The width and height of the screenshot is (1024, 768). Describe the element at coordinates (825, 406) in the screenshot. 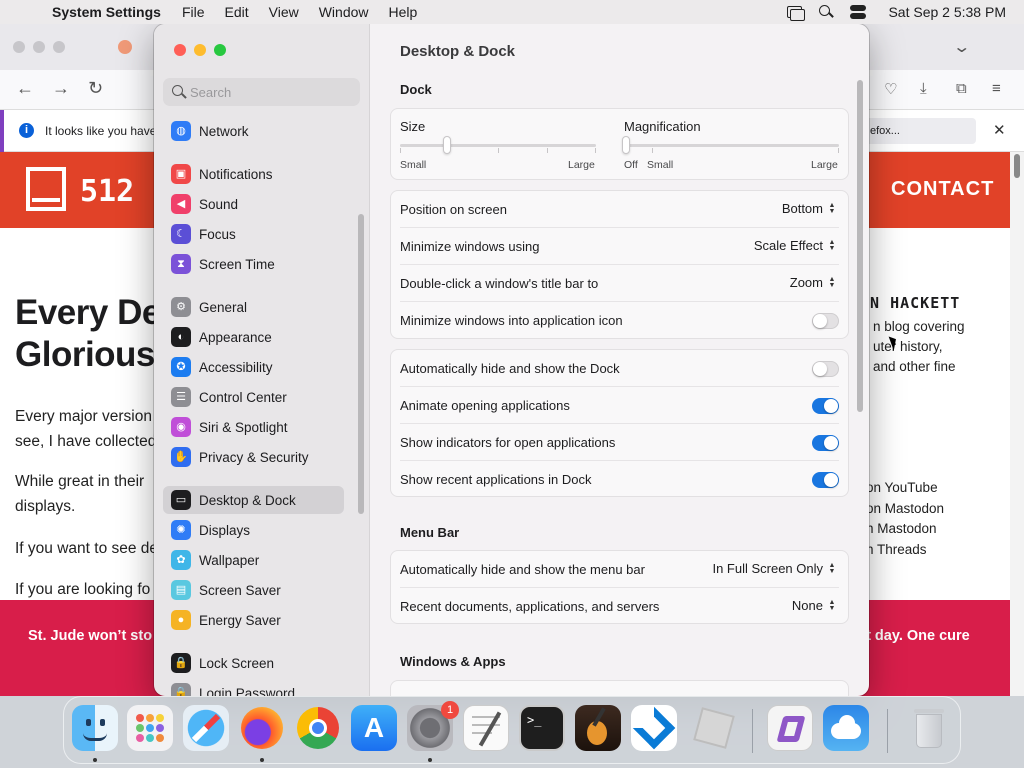

I see `animate-opening-toggle` at that location.